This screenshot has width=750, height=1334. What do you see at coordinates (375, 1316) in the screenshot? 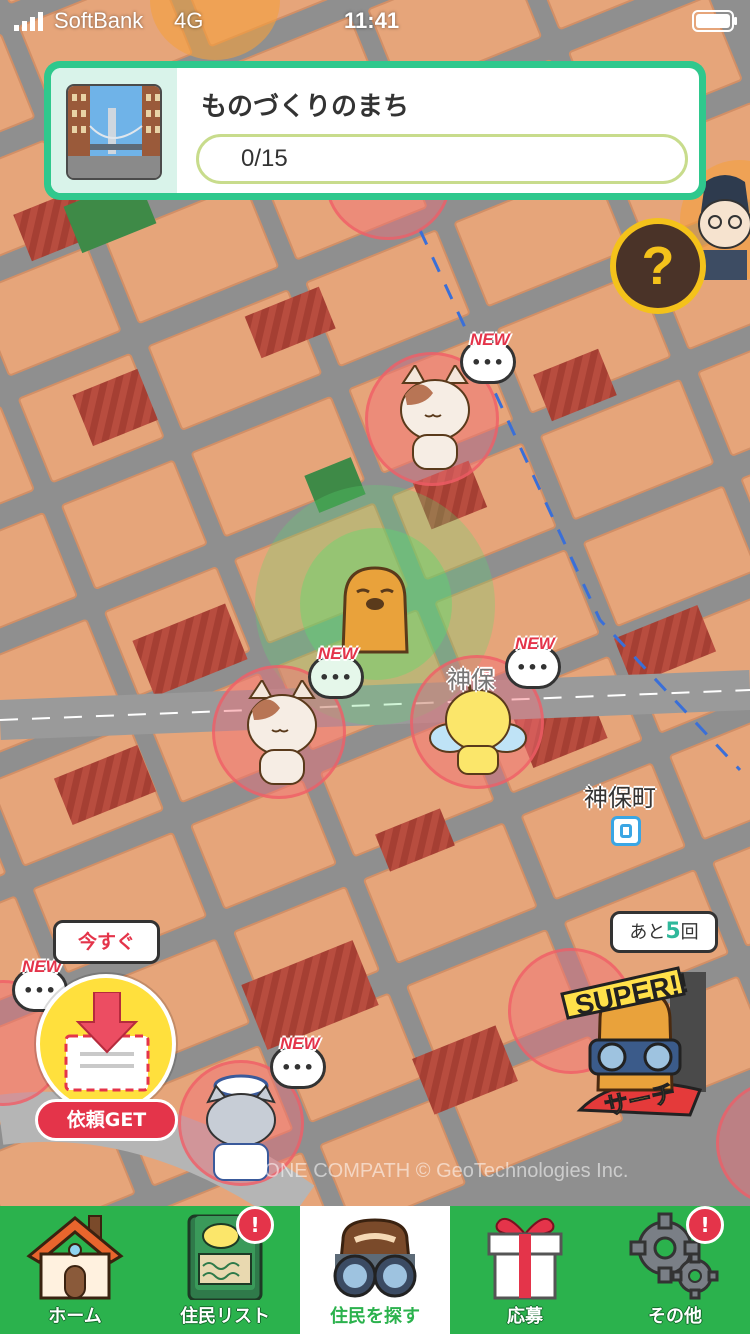
I see `tab-search-residents-label: 住民を探す` at bounding box center [375, 1316].